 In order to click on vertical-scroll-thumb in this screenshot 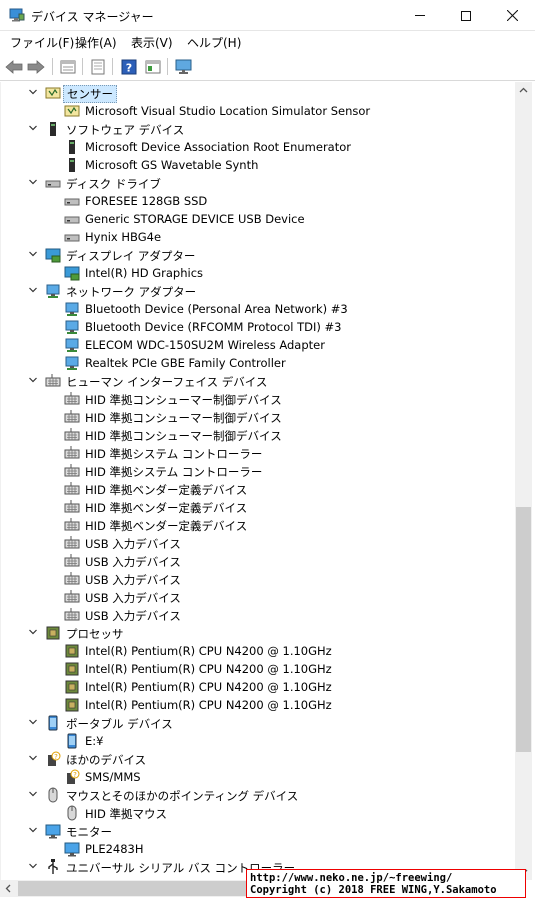, I will do `click(523, 629)`.